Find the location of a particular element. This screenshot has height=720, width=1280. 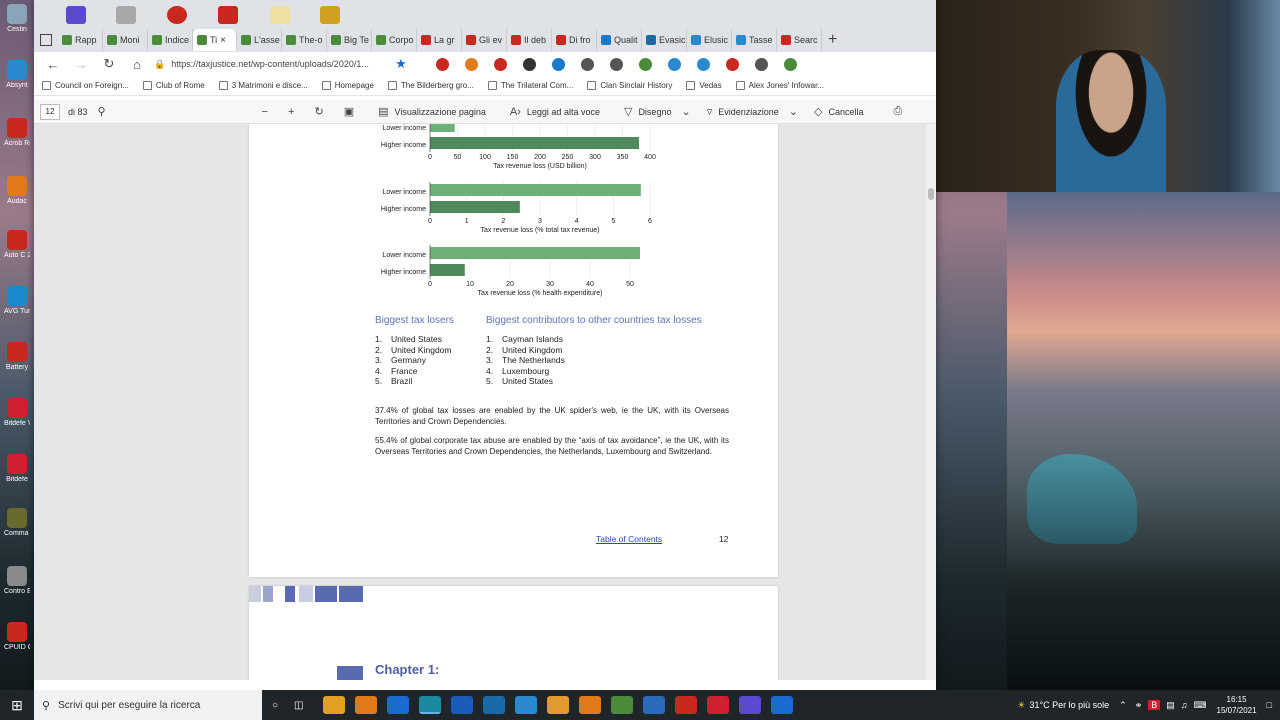

print-icon: ⎙ is located at coordinates (897, 111).